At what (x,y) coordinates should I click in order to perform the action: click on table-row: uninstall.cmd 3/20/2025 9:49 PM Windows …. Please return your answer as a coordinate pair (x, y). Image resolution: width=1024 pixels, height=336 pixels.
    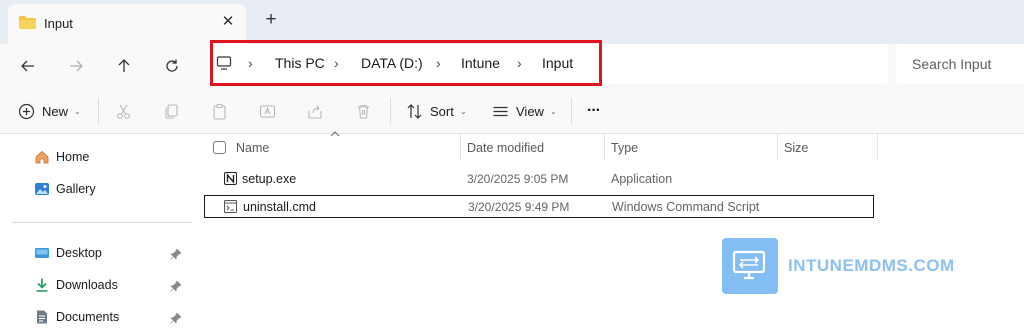
    Looking at the image, I should click on (539, 206).